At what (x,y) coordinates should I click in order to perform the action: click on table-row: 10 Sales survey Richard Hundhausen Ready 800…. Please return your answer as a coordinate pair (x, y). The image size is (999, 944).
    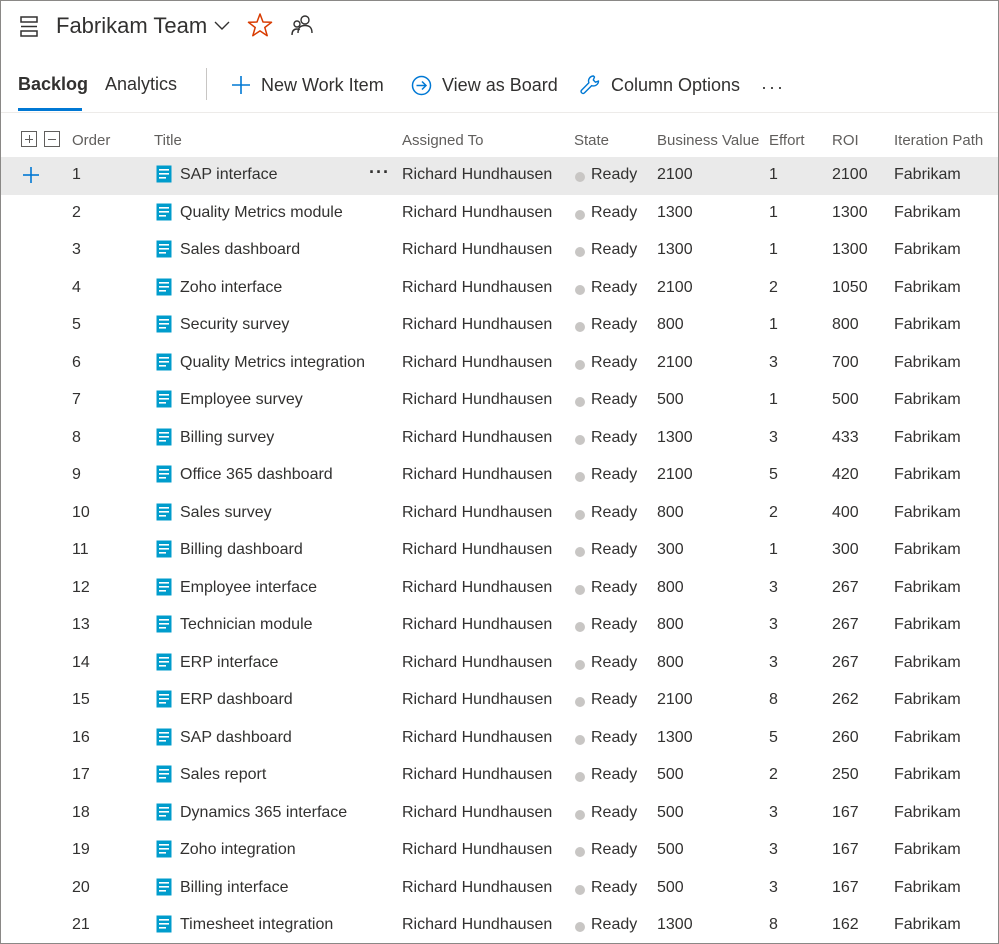
    Looking at the image, I should click on (499, 514).